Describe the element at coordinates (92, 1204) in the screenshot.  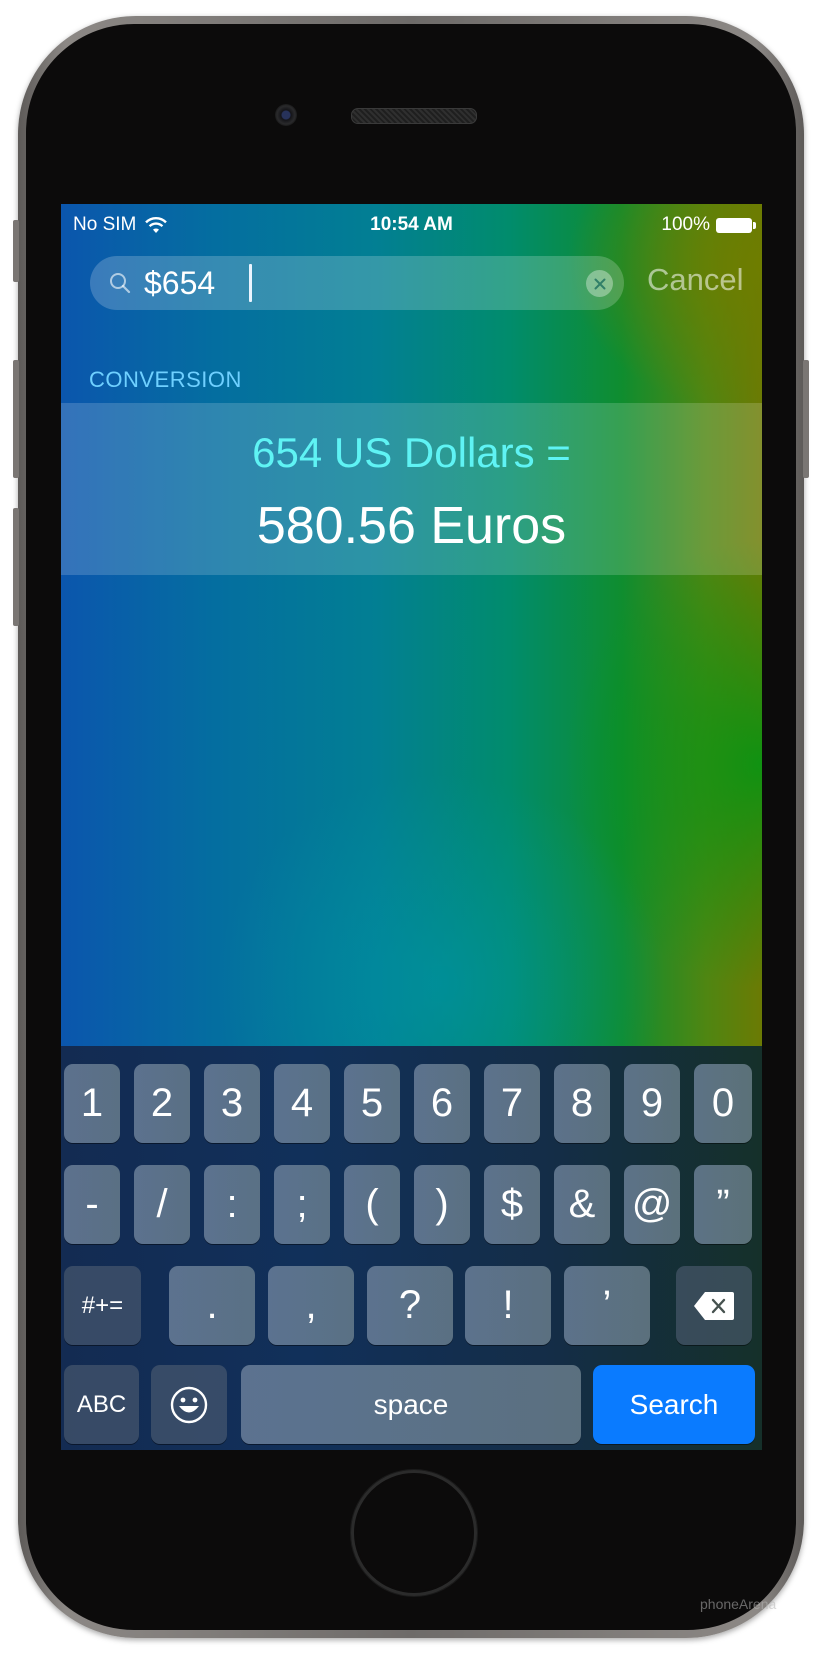
I see `key-hyphen: -` at that location.